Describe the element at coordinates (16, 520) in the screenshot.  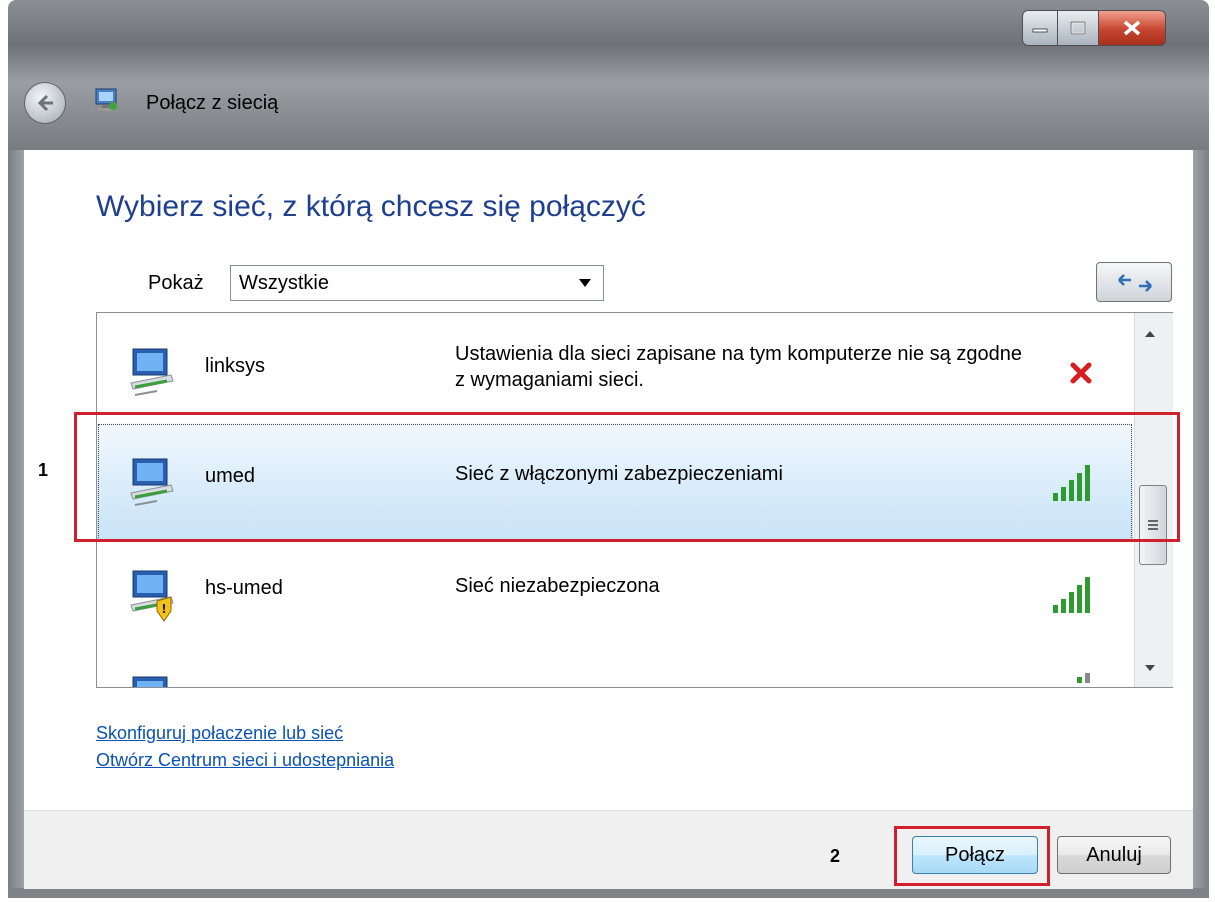
I see `window-frame-left` at that location.